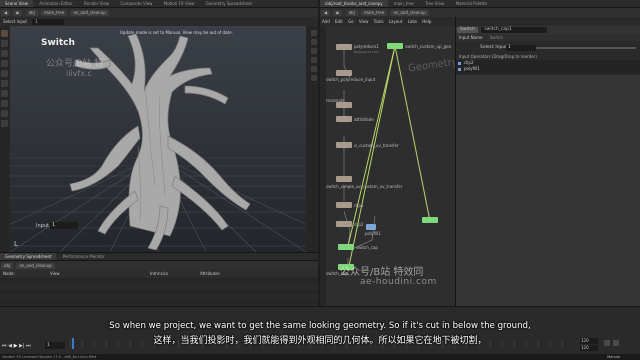  I want to click on tab-motion-fx-view: Motion FX View, so click(179, 3).